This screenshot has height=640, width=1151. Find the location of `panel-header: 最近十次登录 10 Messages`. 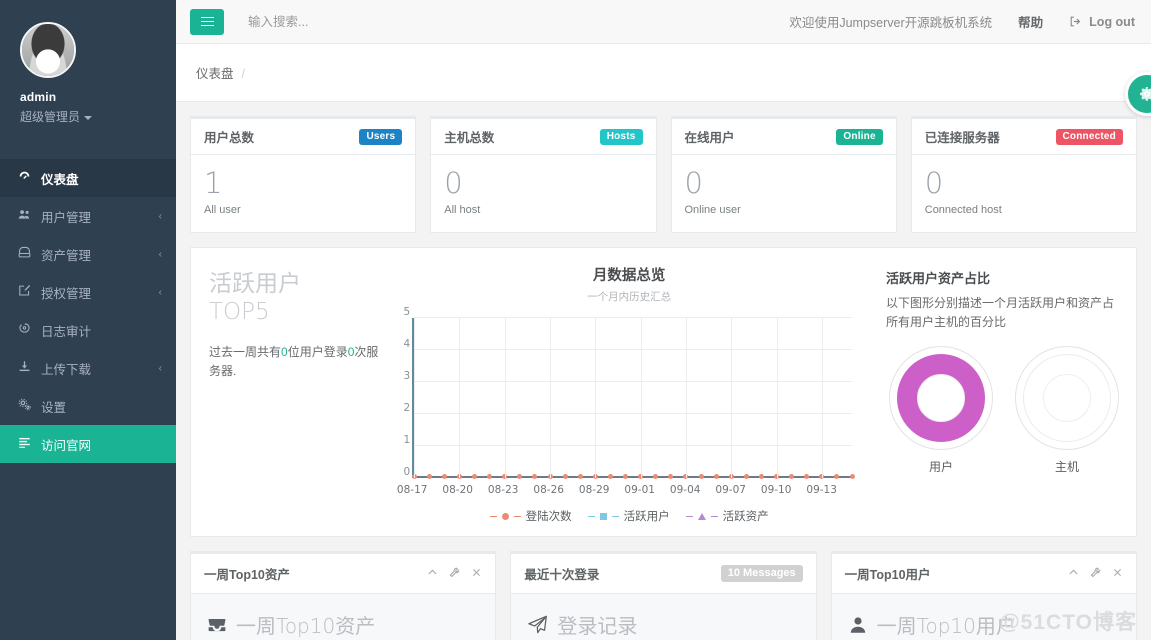

panel-header: 最近十次登录 10 Messages is located at coordinates (663, 574).